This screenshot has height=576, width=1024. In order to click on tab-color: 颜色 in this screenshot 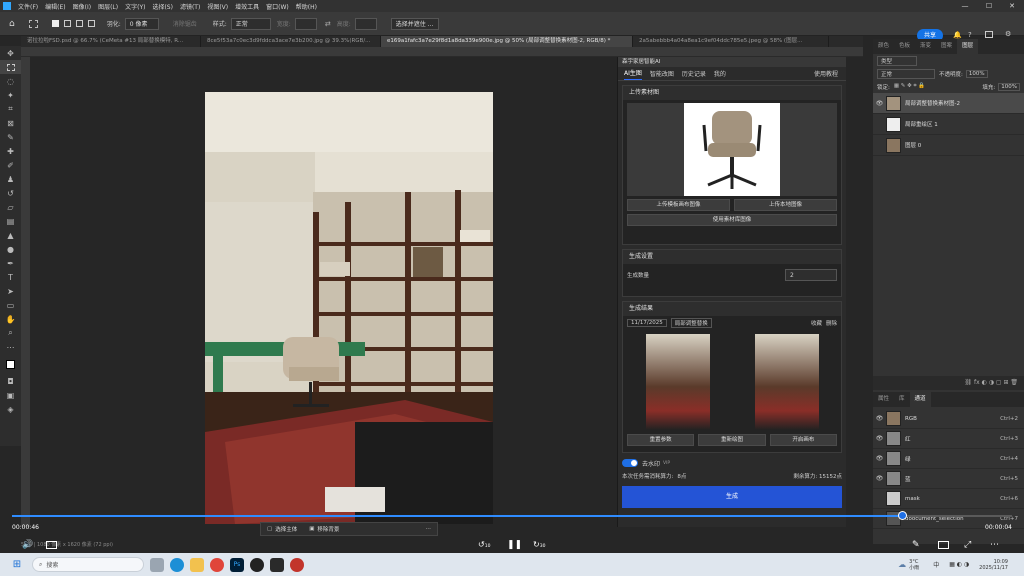, I will do `click(883, 46)`.